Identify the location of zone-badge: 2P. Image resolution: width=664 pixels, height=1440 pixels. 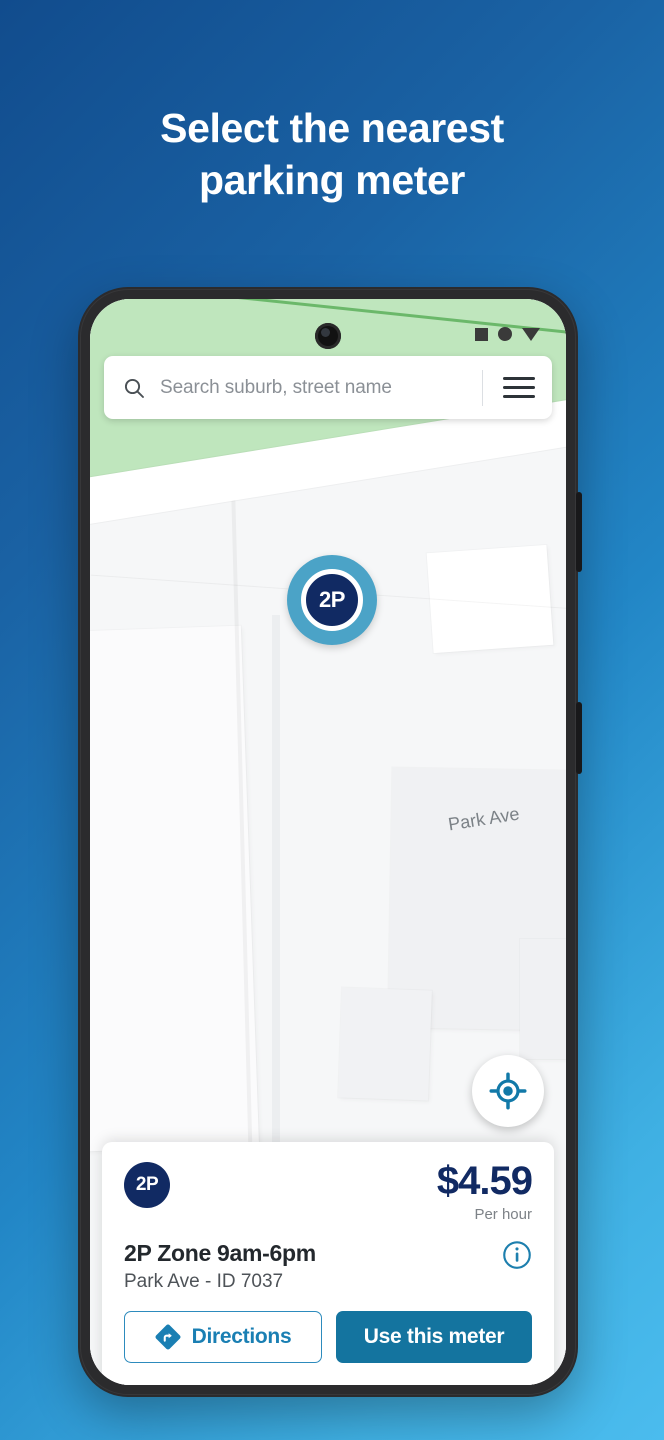
(147, 1184).